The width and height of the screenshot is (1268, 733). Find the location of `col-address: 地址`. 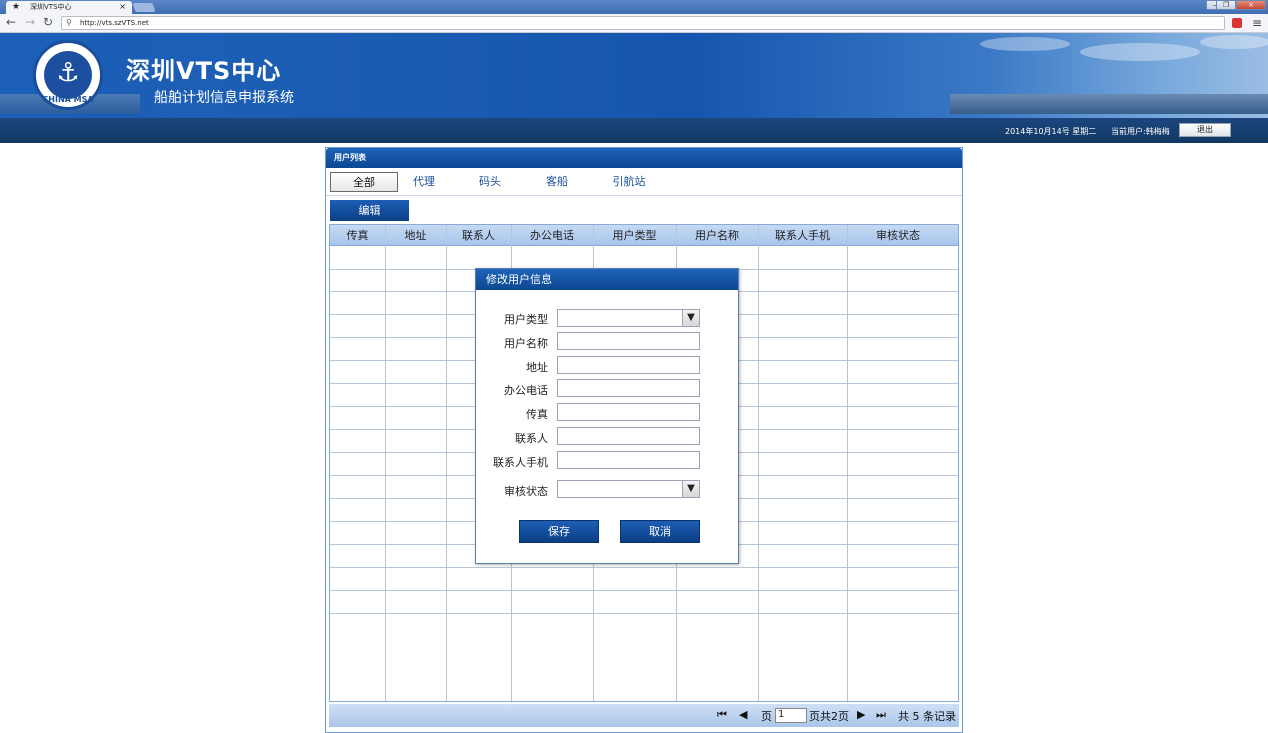

col-address: 地址 is located at coordinates (415, 235).